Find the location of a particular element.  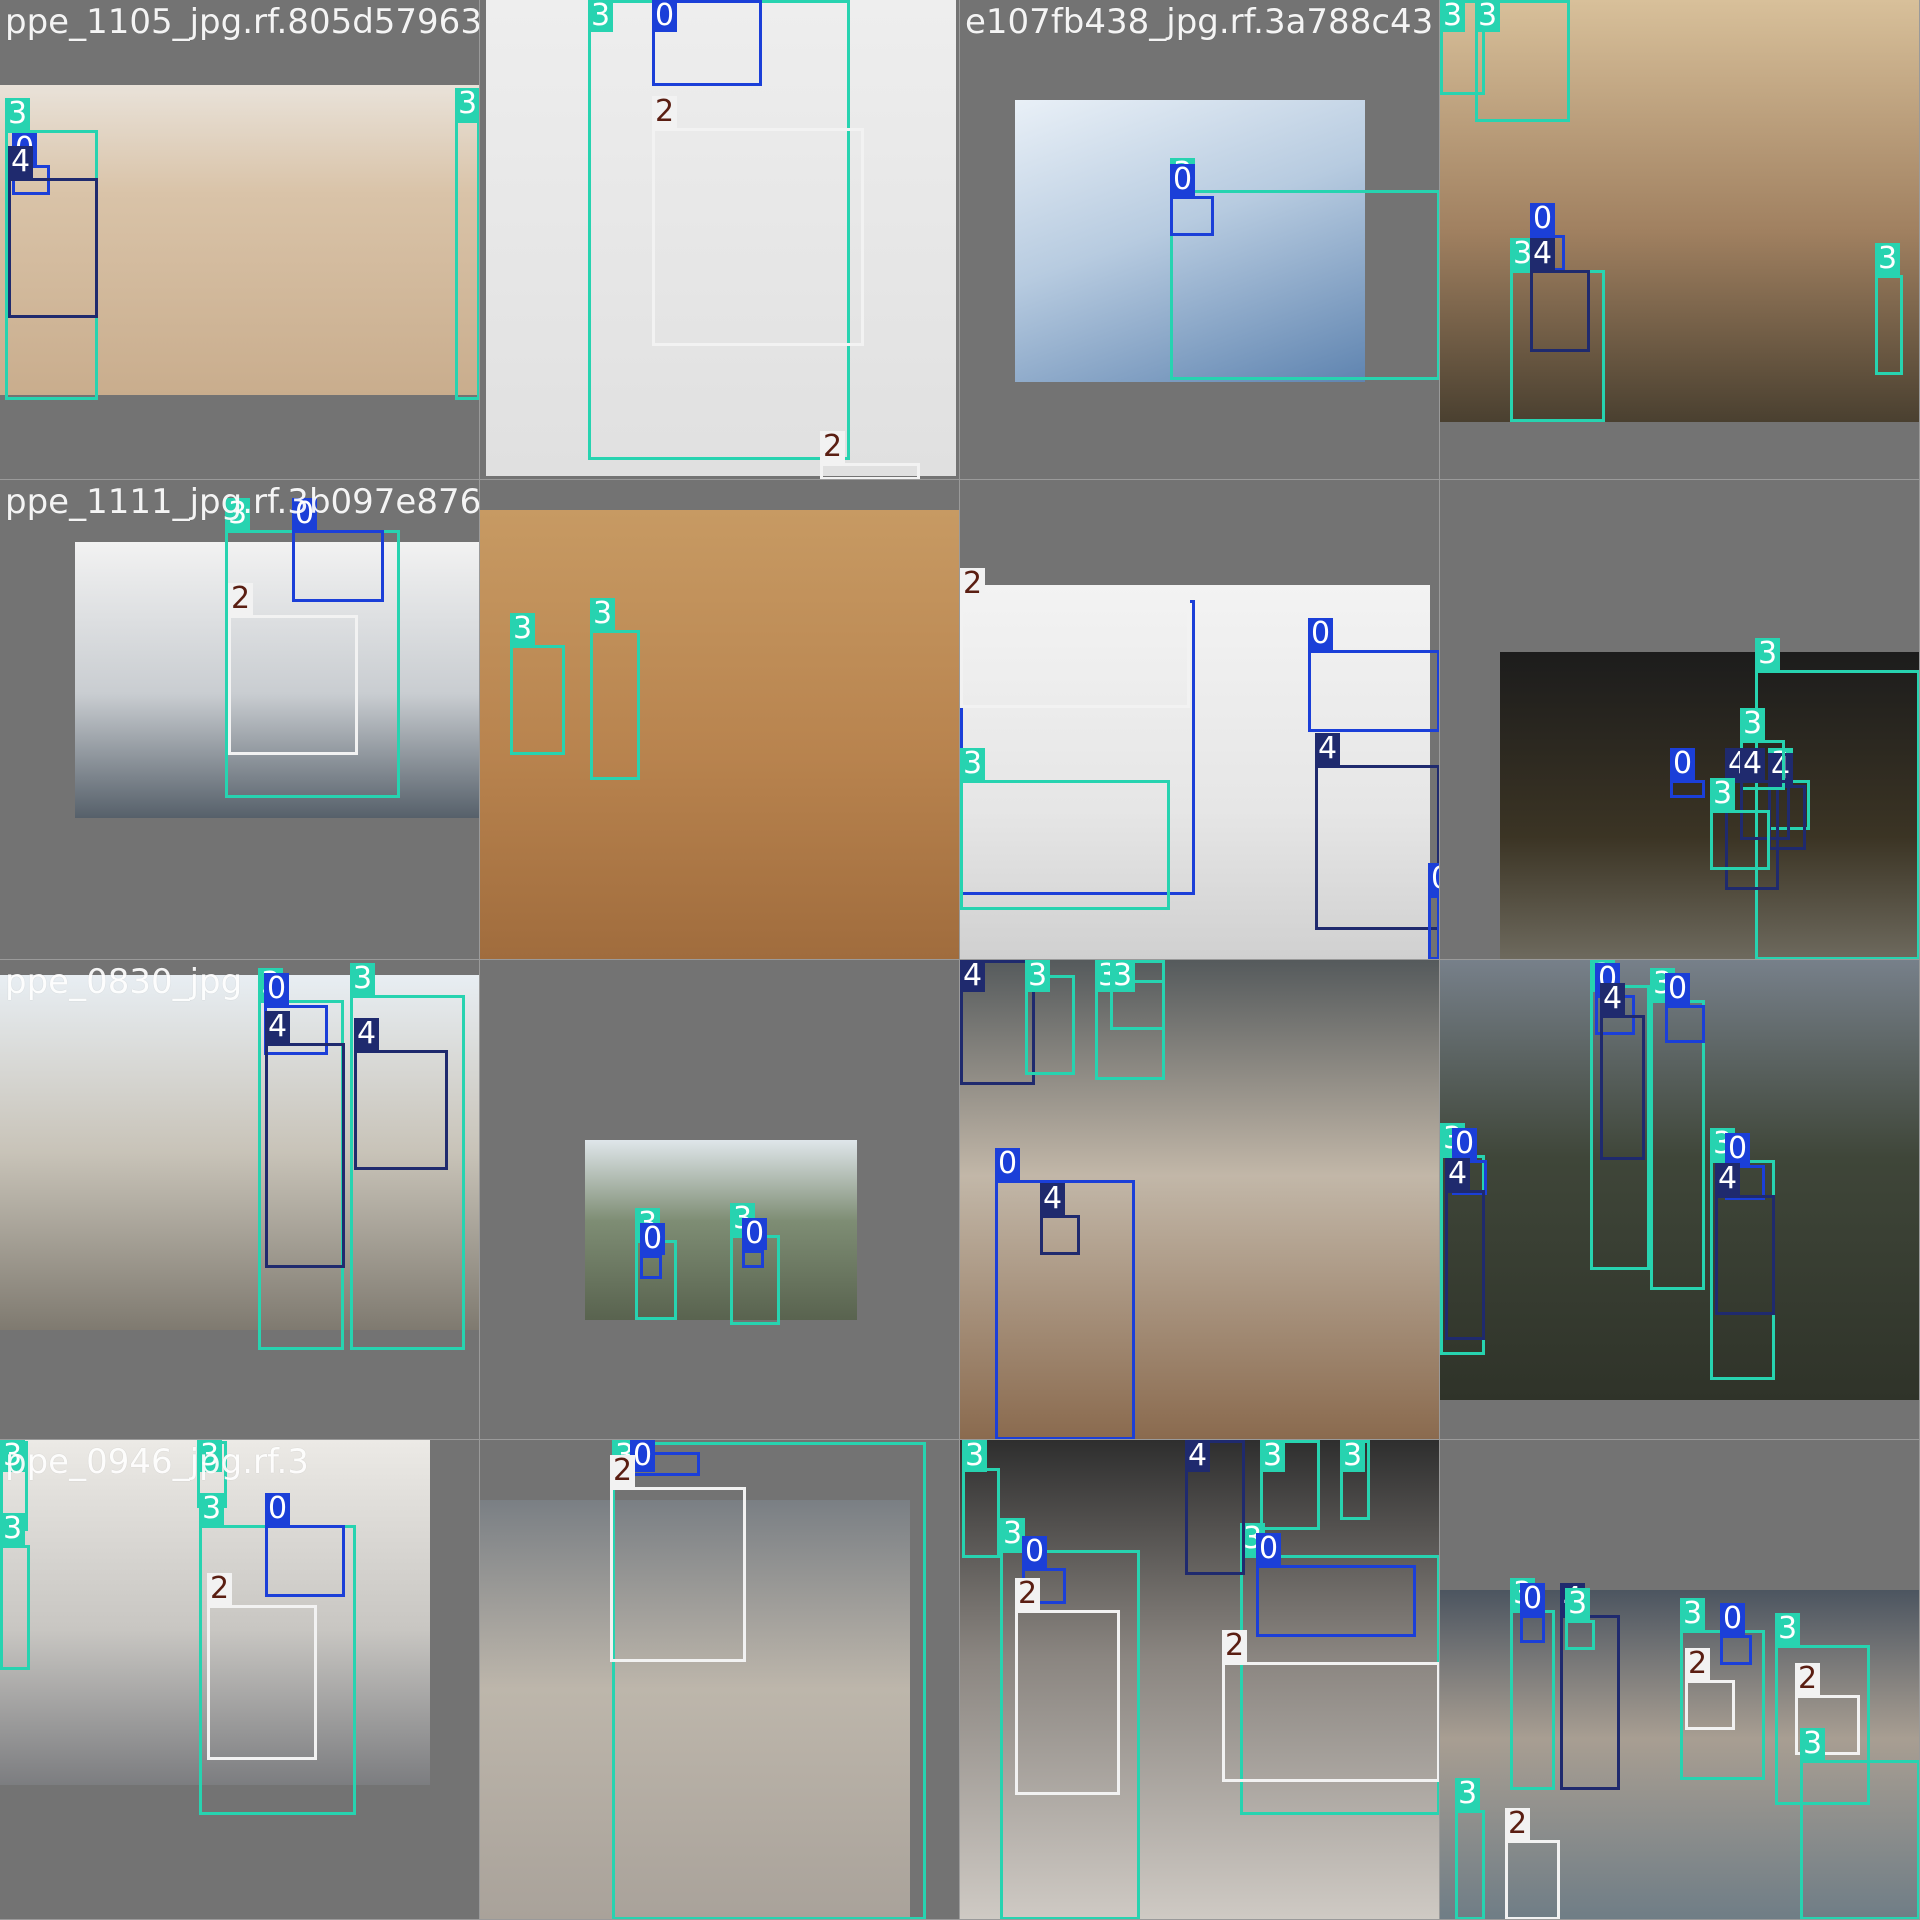

mosaic-tile: 3 3 3 0 2 3 ppe_0946_jpg.rf.3 is located at coordinates (240, 1680).